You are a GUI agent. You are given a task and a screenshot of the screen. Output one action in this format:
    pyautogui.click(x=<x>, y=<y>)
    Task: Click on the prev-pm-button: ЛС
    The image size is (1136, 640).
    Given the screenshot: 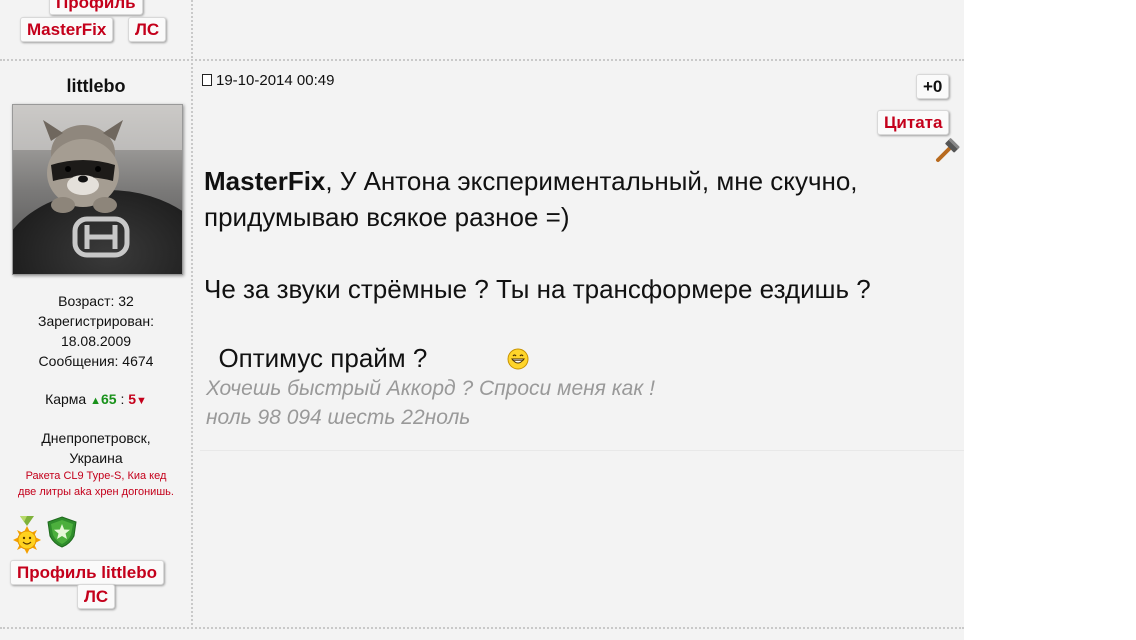 What is the action you would take?
    pyautogui.click(x=147, y=29)
    